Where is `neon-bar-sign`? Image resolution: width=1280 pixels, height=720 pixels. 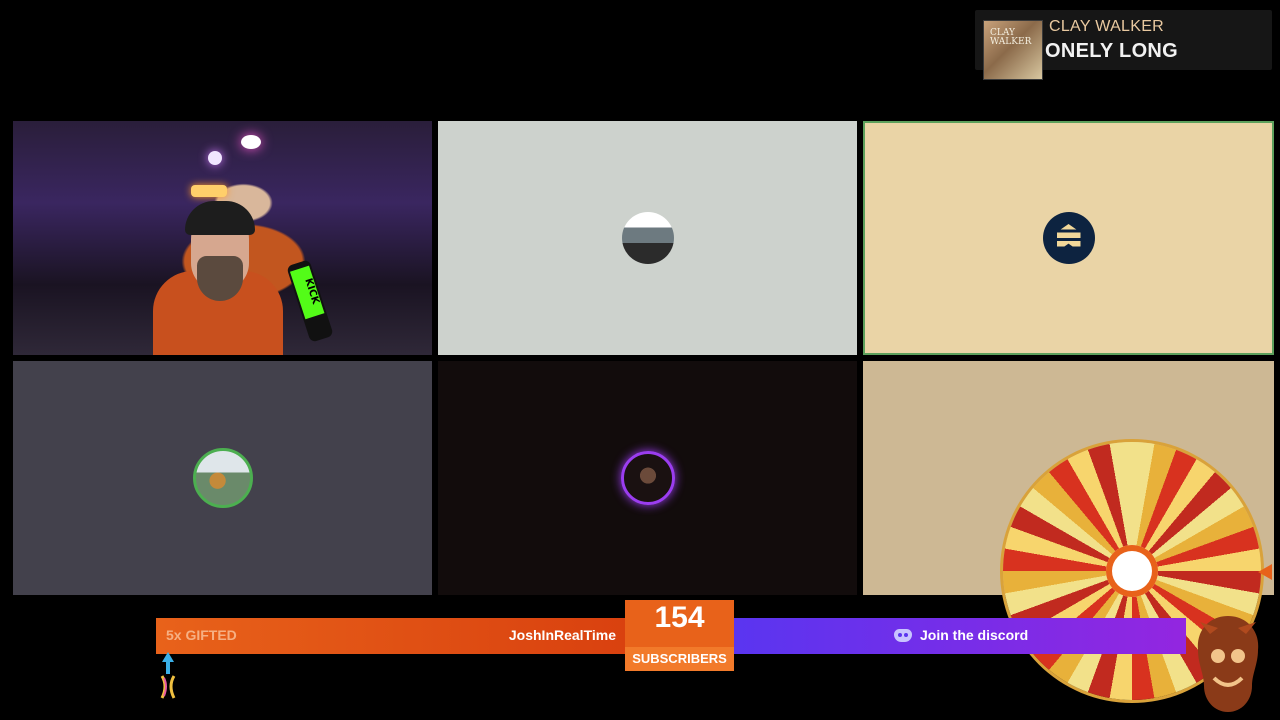 neon-bar-sign is located at coordinates (209, 191).